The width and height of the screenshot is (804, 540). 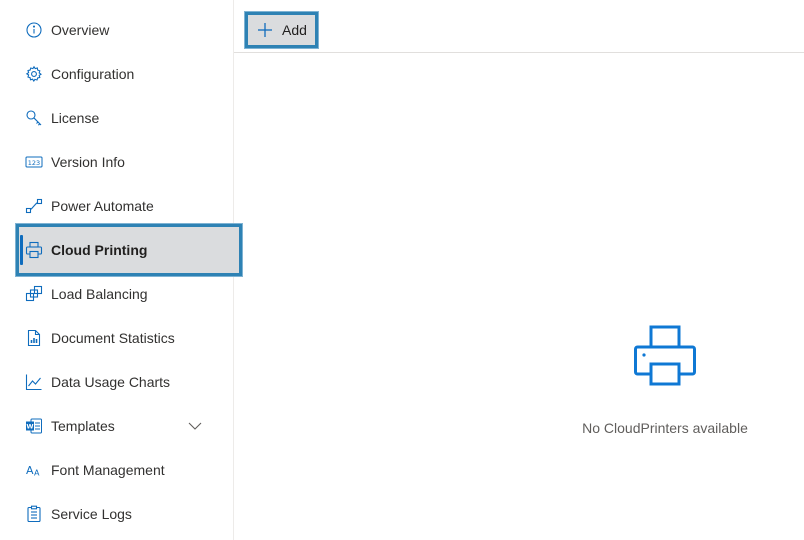 I want to click on plus-icon, so click(x=265, y=30).